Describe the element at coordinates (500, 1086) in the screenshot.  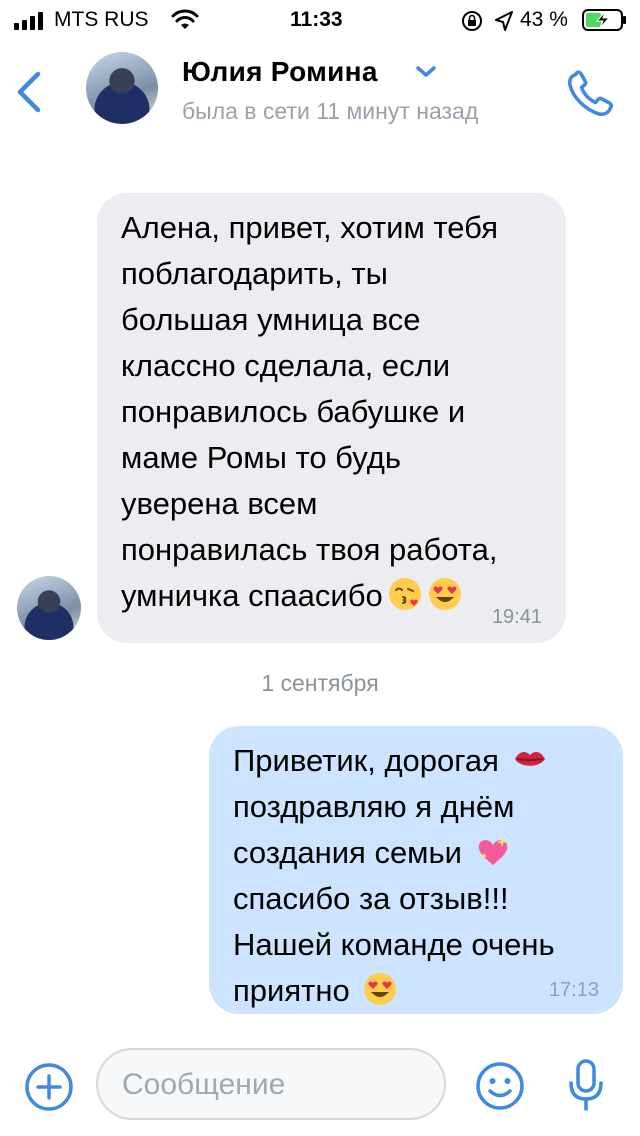
I see `smile-icon` at that location.